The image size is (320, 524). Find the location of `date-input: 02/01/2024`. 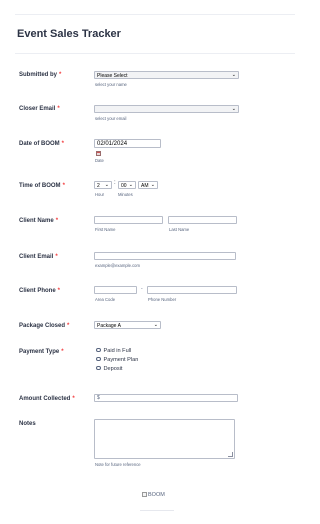

date-input: 02/01/2024 is located at coordinates (127, 143).